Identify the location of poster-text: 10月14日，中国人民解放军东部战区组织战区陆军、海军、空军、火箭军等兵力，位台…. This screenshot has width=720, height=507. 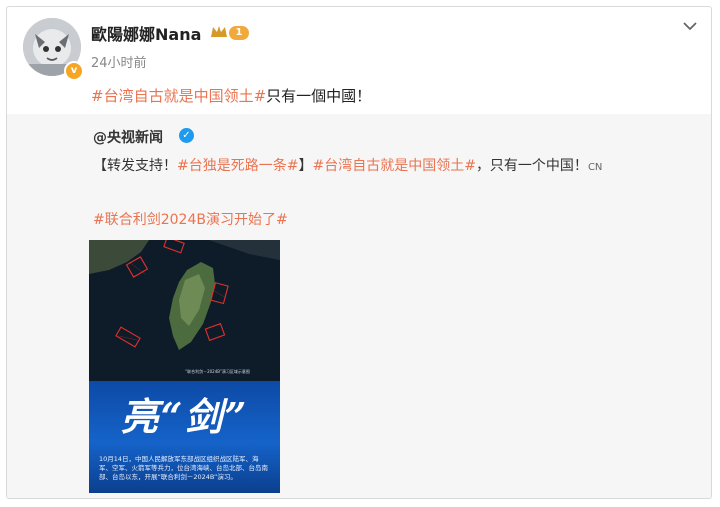
(183, 468).